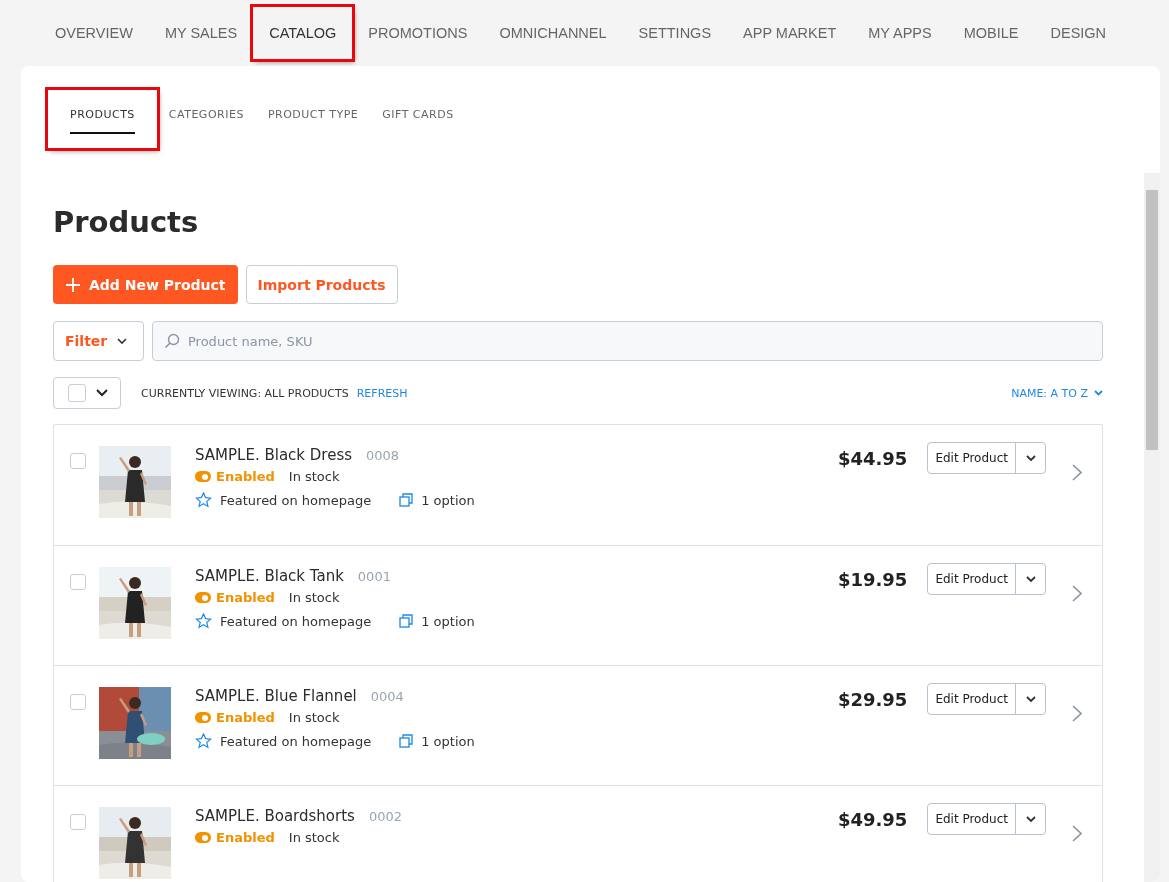  Describe the element at coordinates (383, 455) in the screenshot. I see `product-sku: 0008` at that location.